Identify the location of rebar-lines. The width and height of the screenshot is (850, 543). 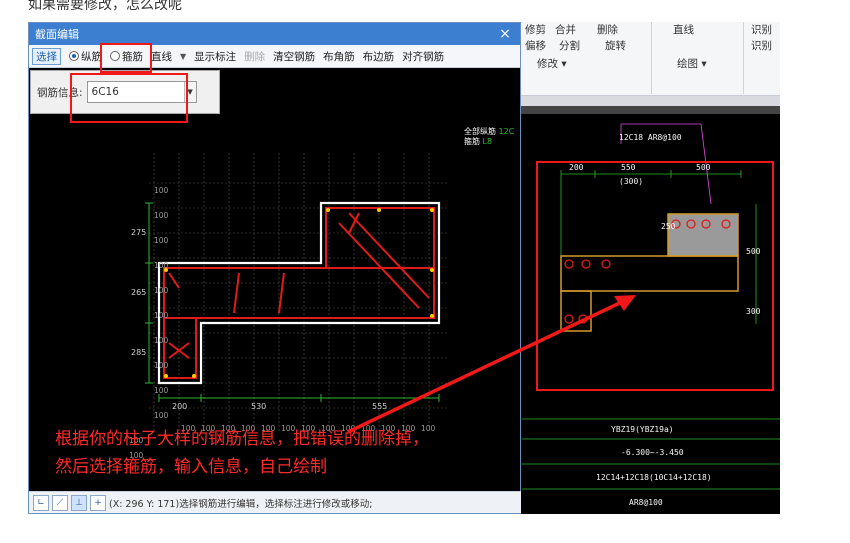
(299, 293).